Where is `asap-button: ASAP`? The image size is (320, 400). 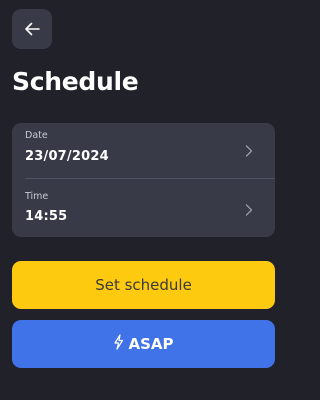 asap-button: ASAP is located at coordinates (143, 344).